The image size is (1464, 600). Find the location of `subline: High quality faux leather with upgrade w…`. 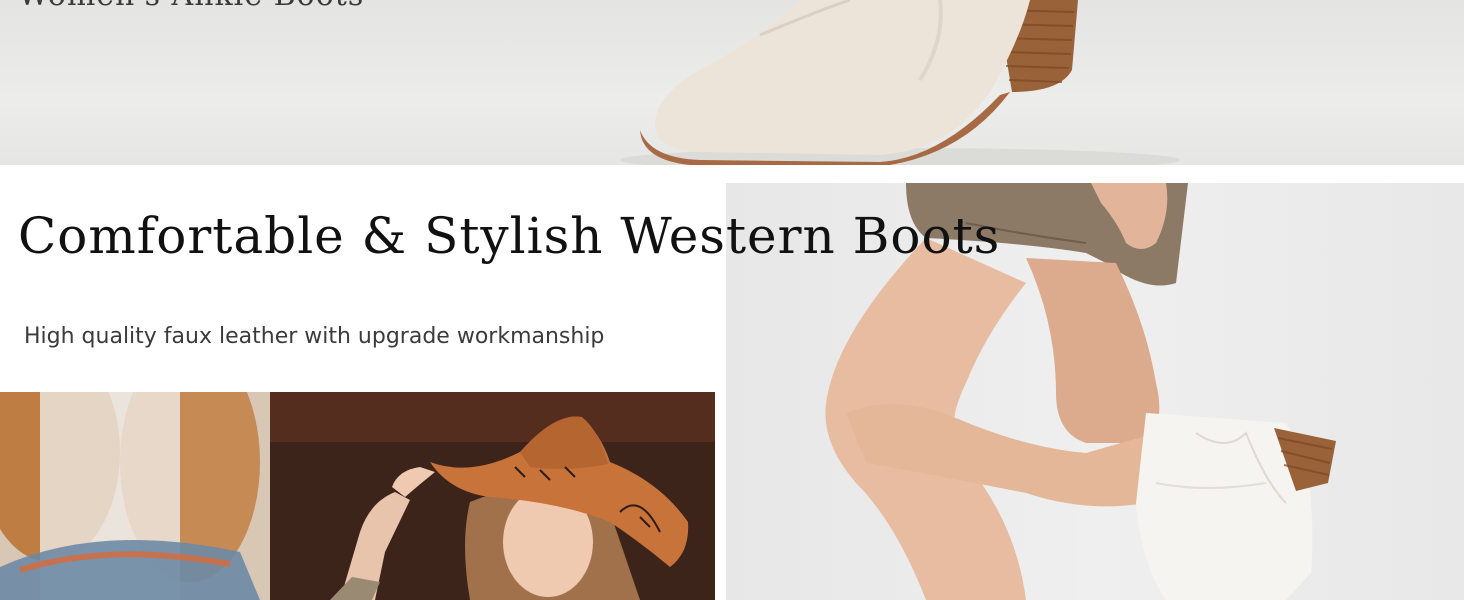

subline: High quality faux leather with upgrade w… is located at coordinates (314, 336).